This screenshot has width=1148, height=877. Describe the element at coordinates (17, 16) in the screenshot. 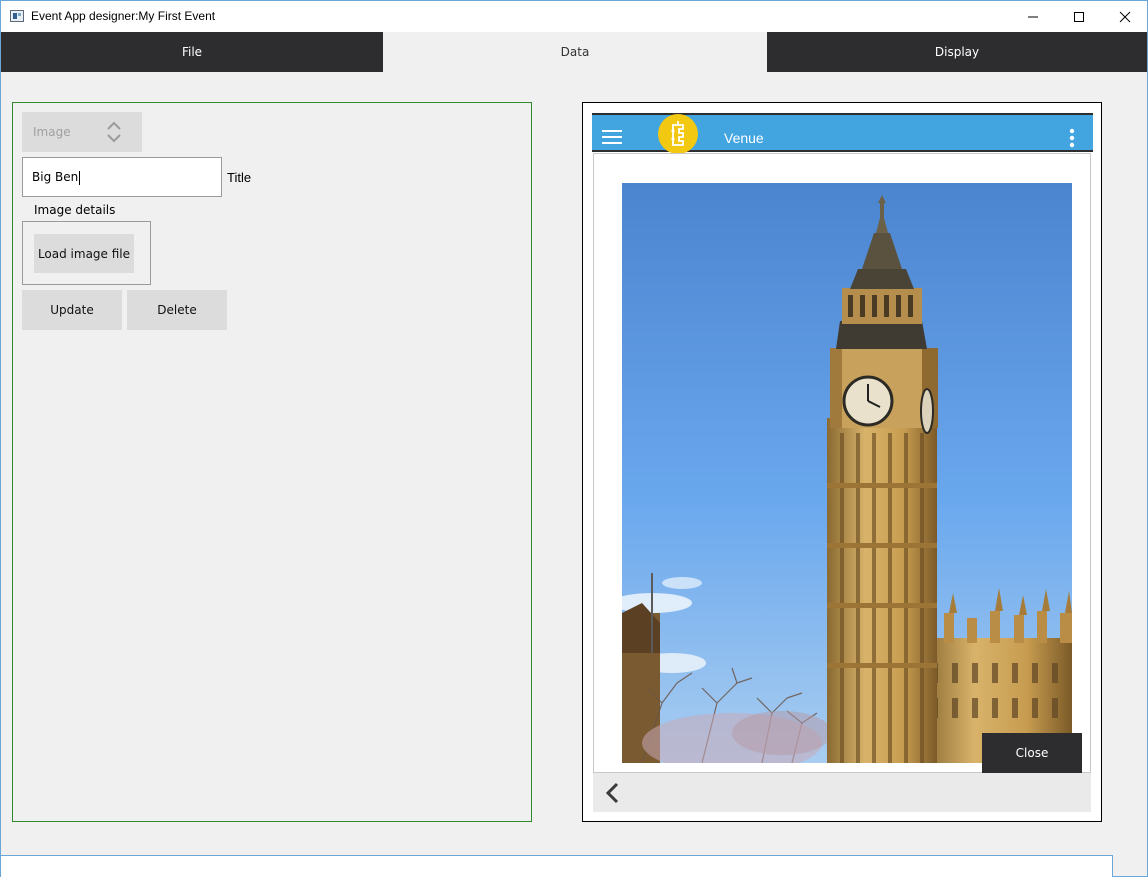

I see `app-window-icon` at that location.